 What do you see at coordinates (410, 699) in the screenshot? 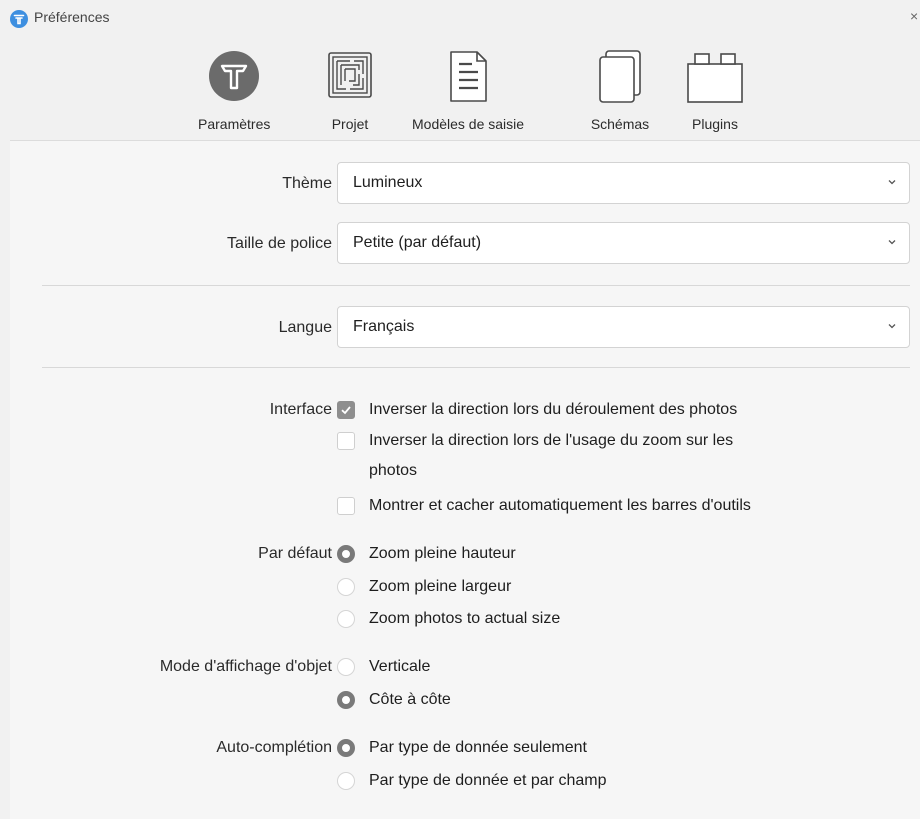
I see `option-label: Côte à côte` at bounding box center [410, 699].